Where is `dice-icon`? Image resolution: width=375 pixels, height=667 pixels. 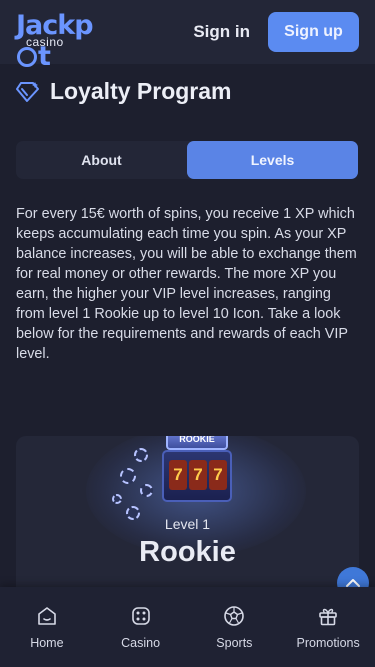 dice-icon is located at coordinates (141, 616).